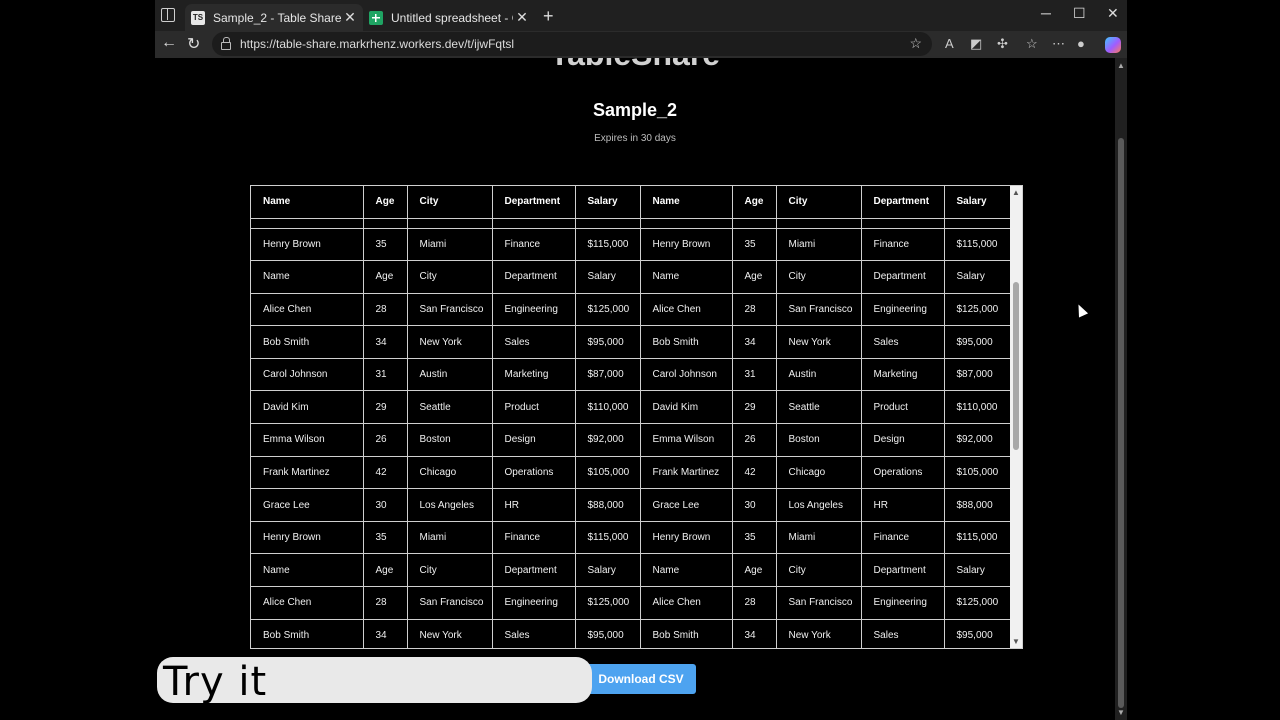  What do you see at coordinates (450, 202) in the screenshot?
I see `column-header: City` at bounding box center [450, 202].